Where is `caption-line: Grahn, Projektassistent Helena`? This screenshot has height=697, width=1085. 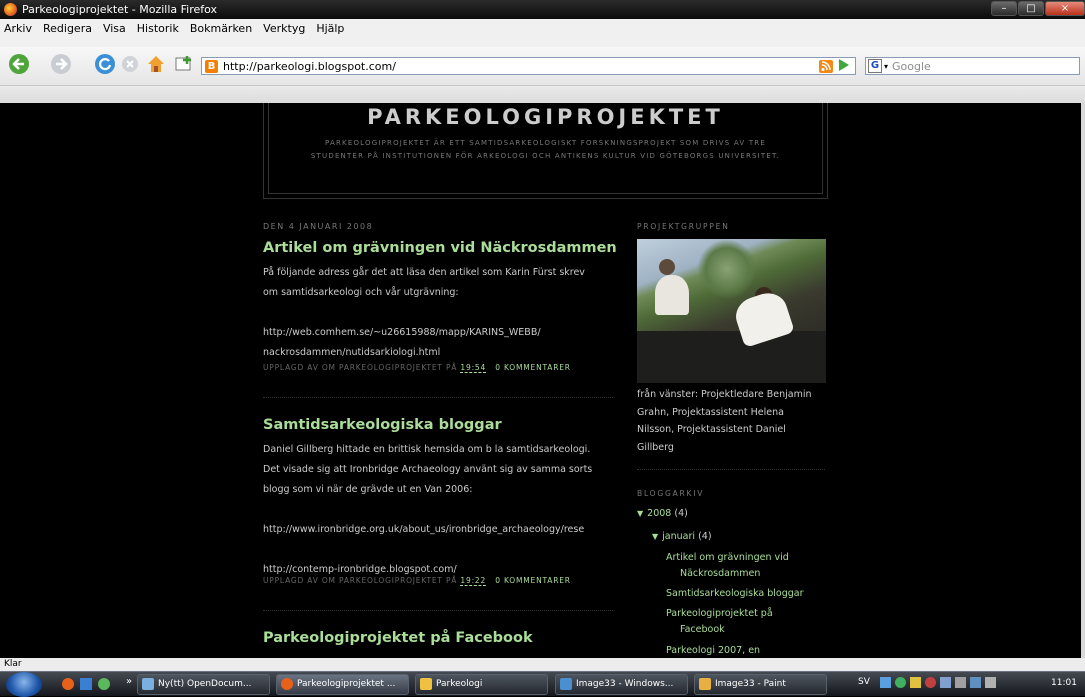
caption-line: Grahn, Projektassistent Helena is located at coordinates (710, 412).